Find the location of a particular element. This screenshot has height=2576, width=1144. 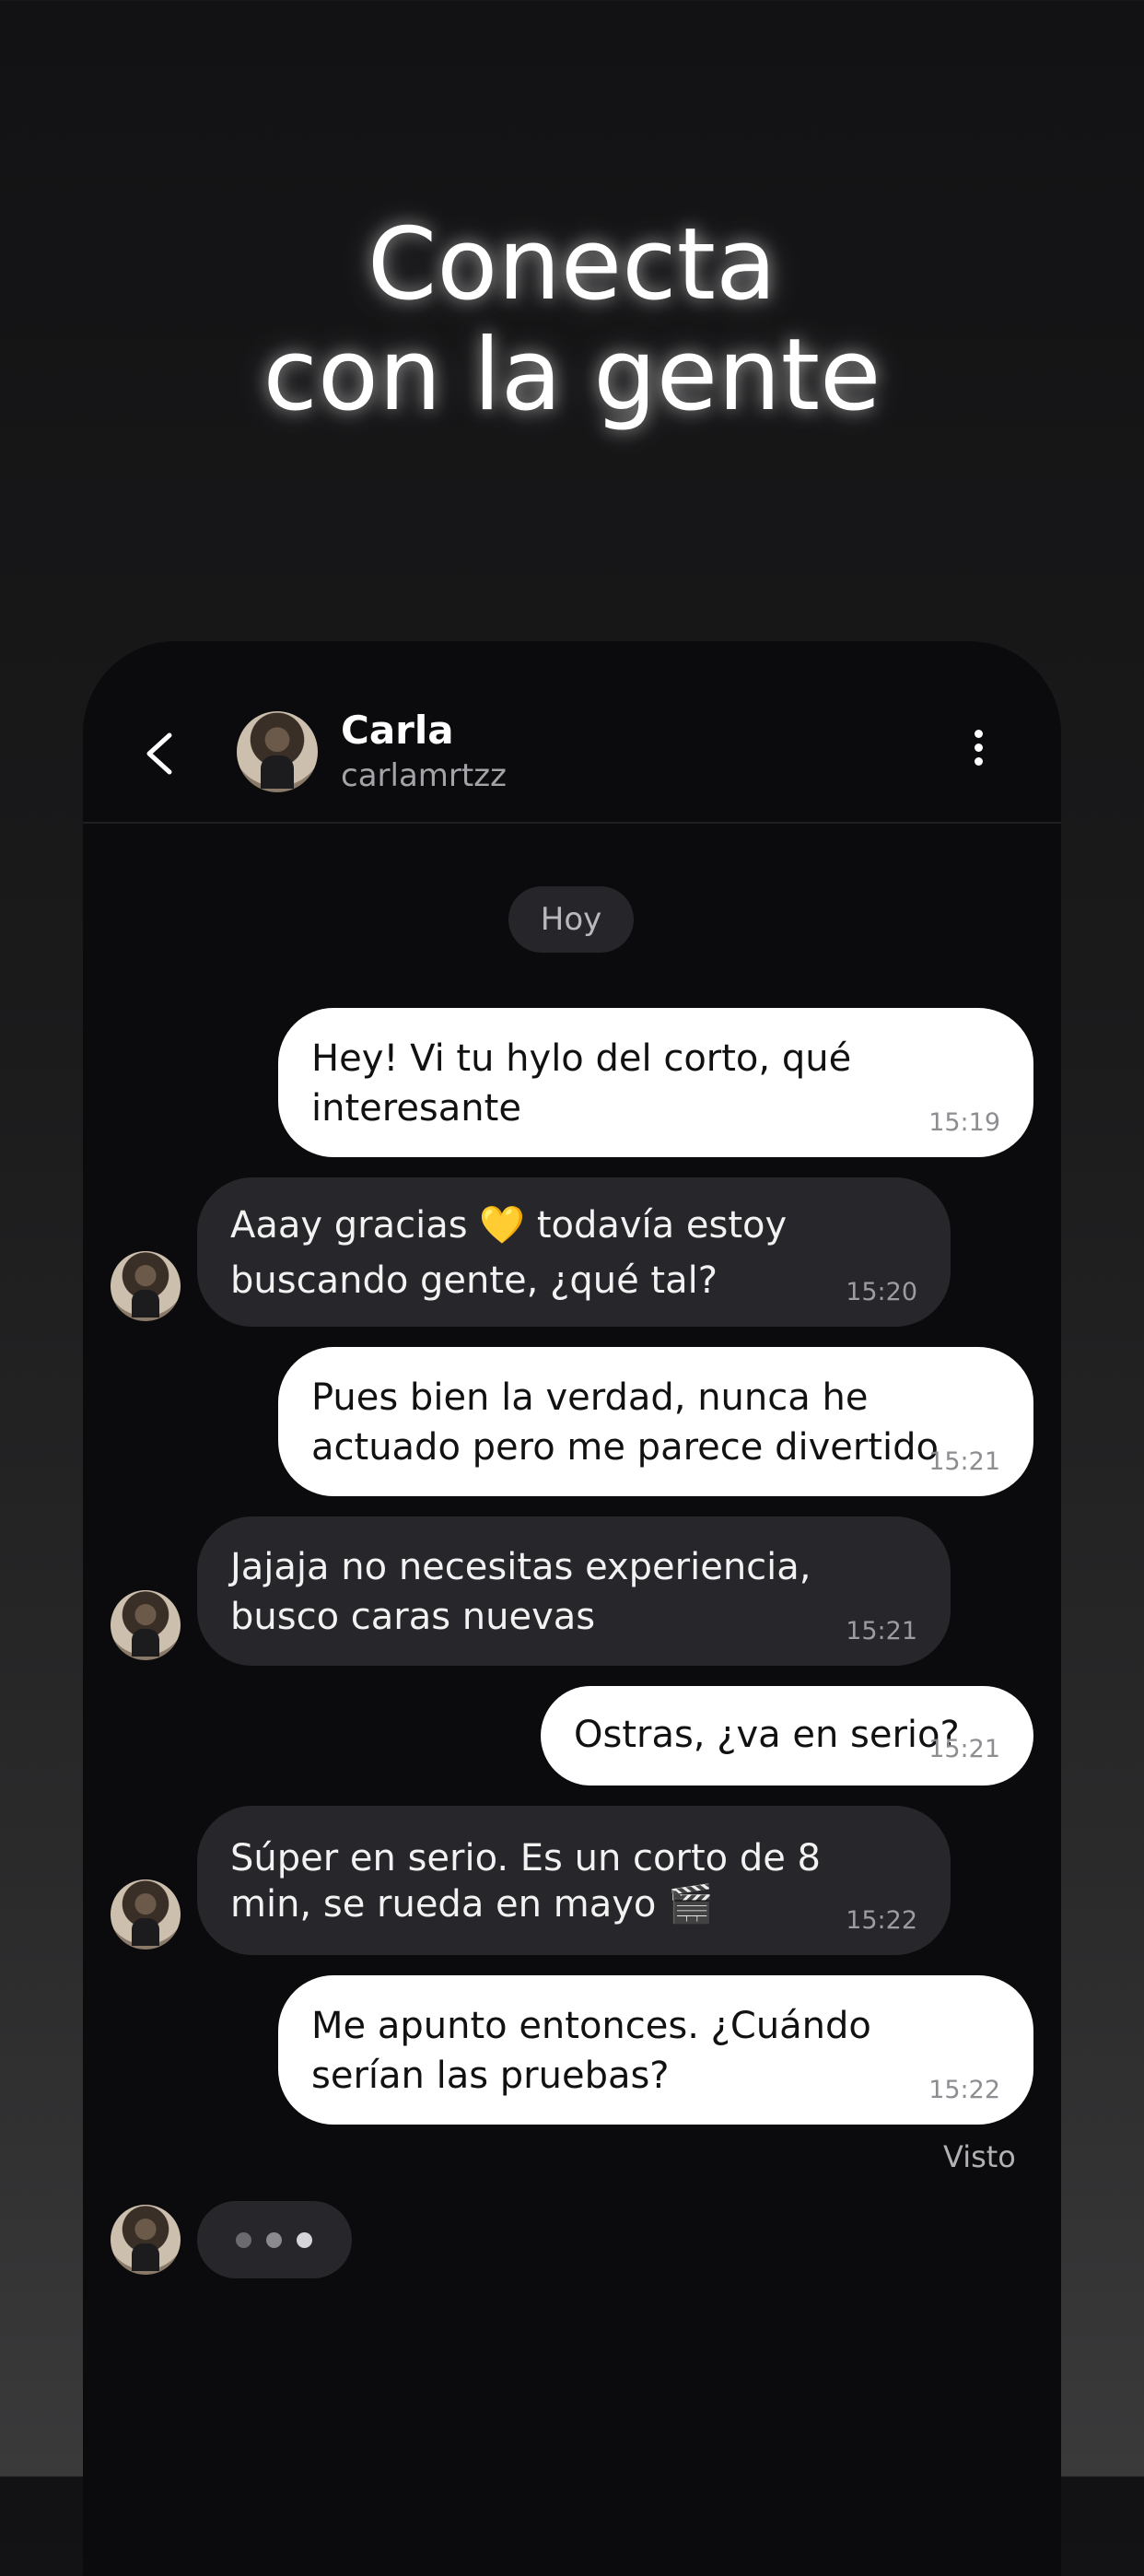

typing-indicator is located at coordinates (274, 2239).